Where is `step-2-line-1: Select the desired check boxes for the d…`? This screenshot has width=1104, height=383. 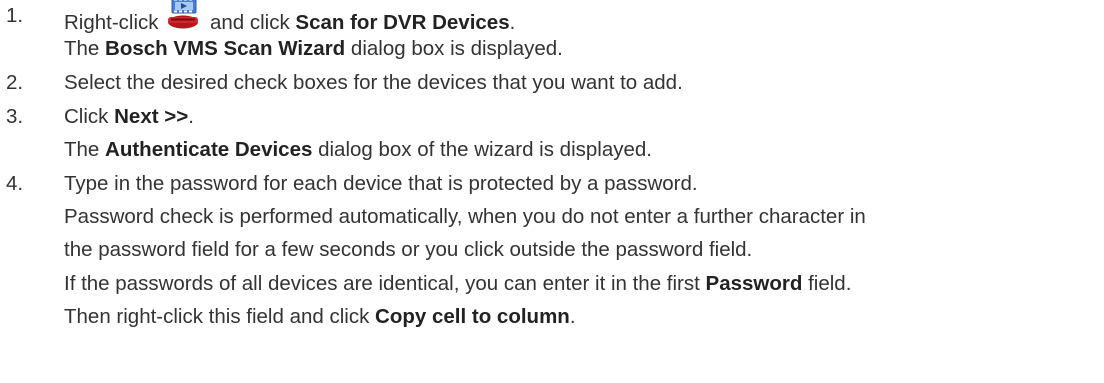 step-2-line-1: Select the desired check boxes for the d… is located at coordinates (373, 82).